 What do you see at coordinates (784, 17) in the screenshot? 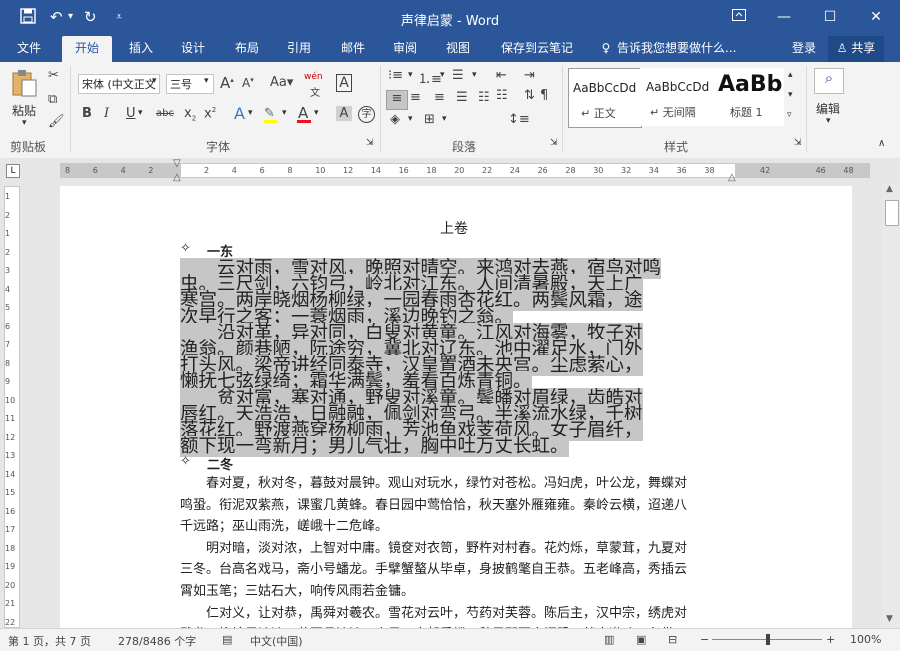
I see `minimize-icon: —` at bounding box center [784, 17].